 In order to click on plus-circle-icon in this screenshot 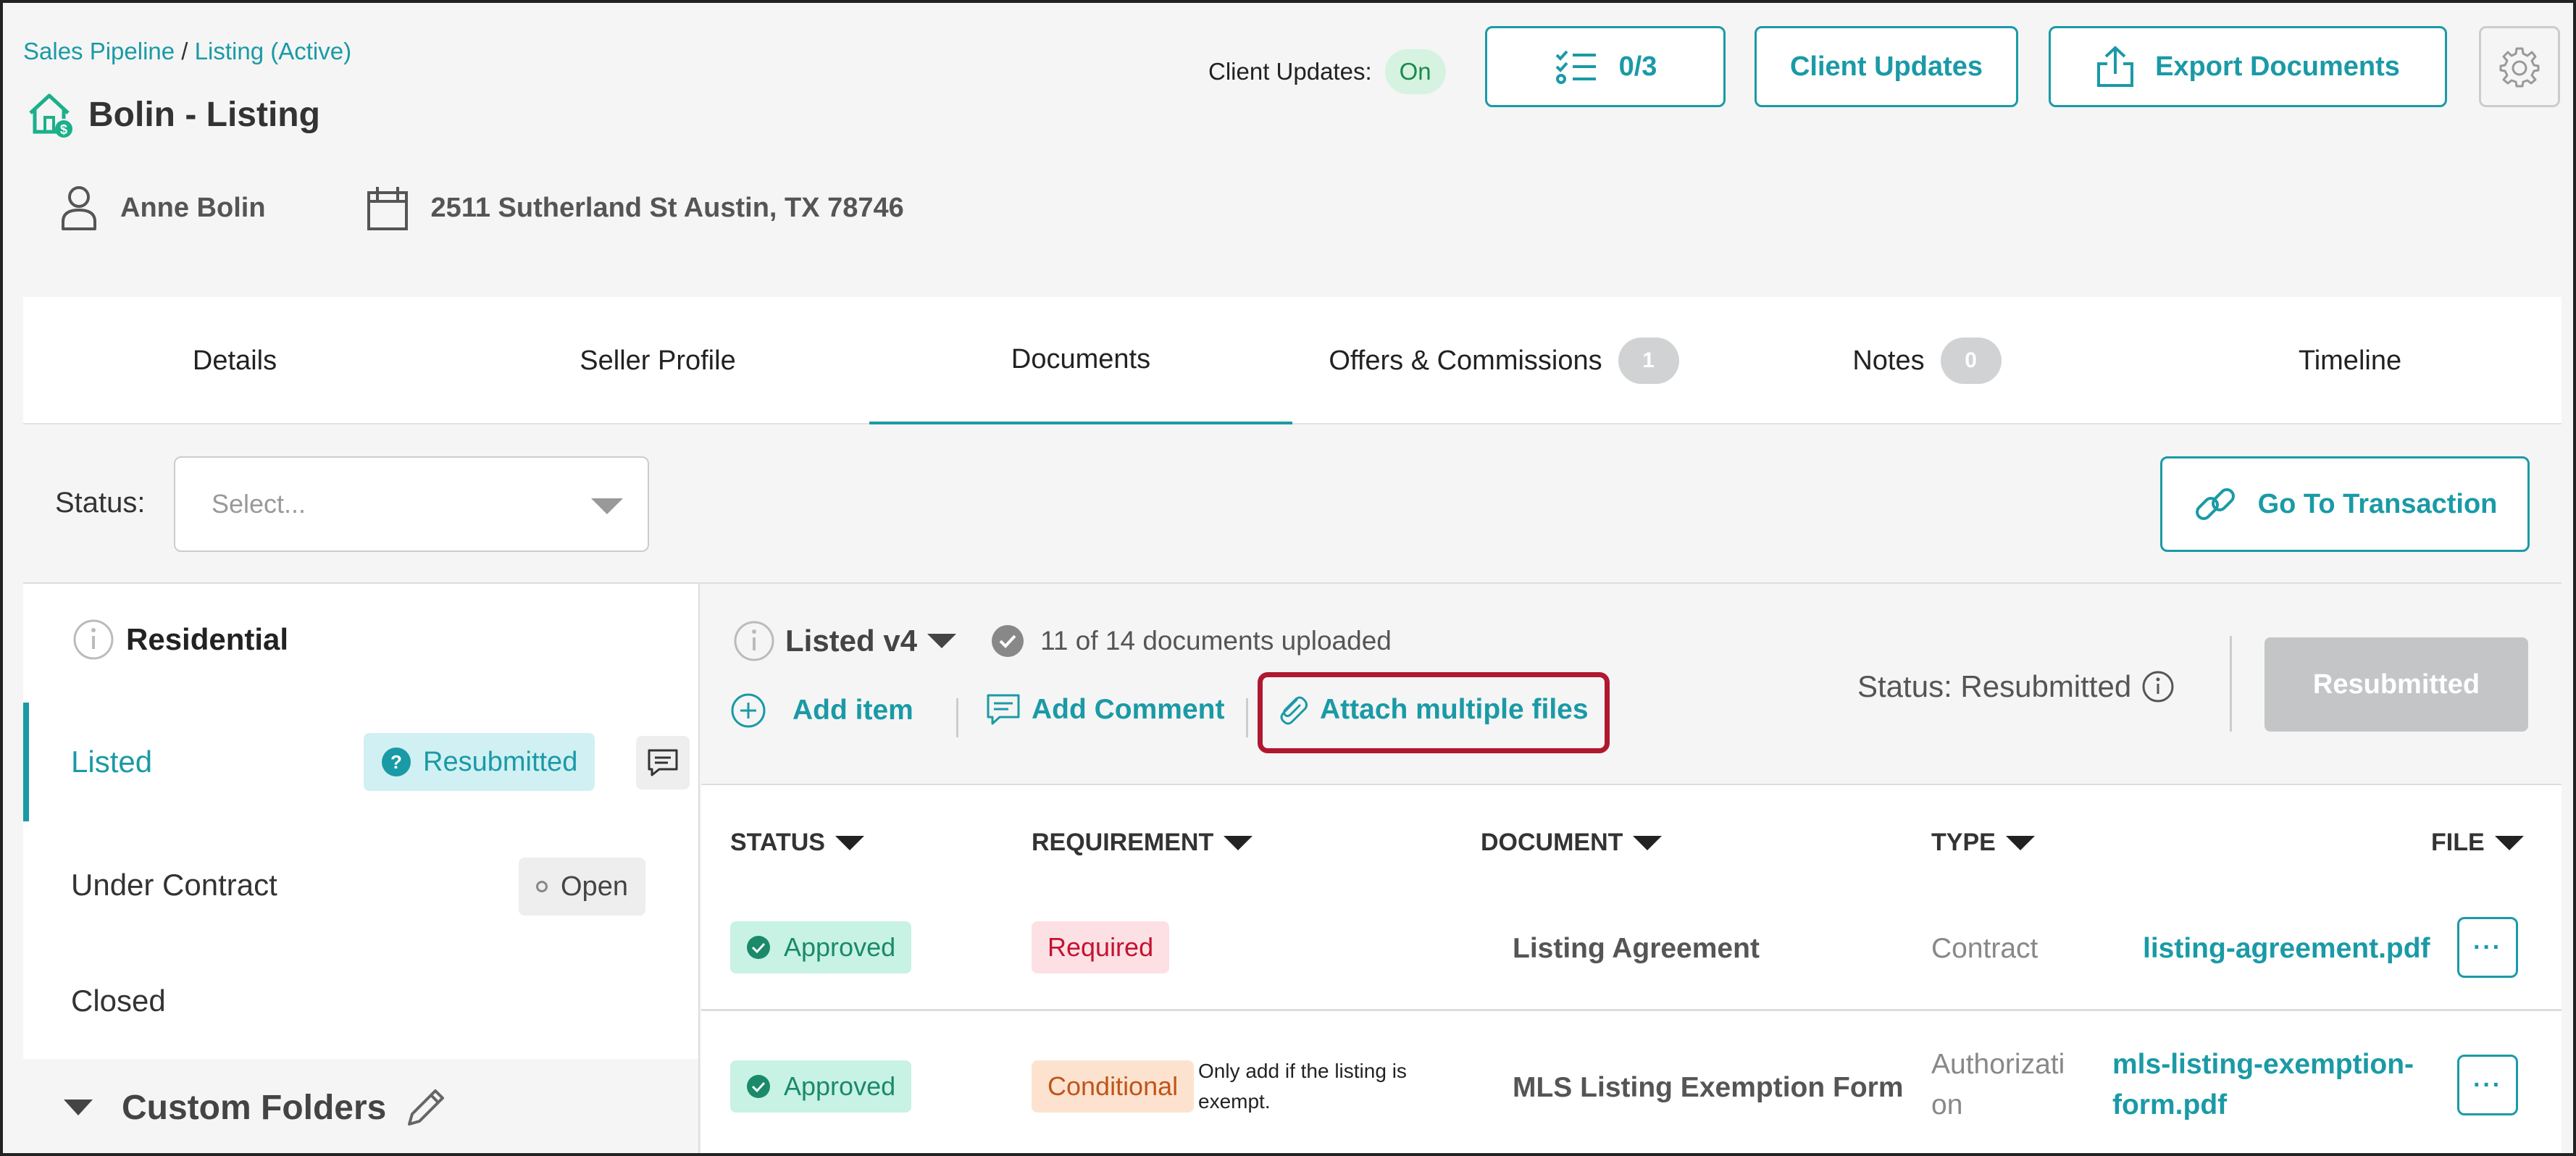, I will do `click(748, 711)`.